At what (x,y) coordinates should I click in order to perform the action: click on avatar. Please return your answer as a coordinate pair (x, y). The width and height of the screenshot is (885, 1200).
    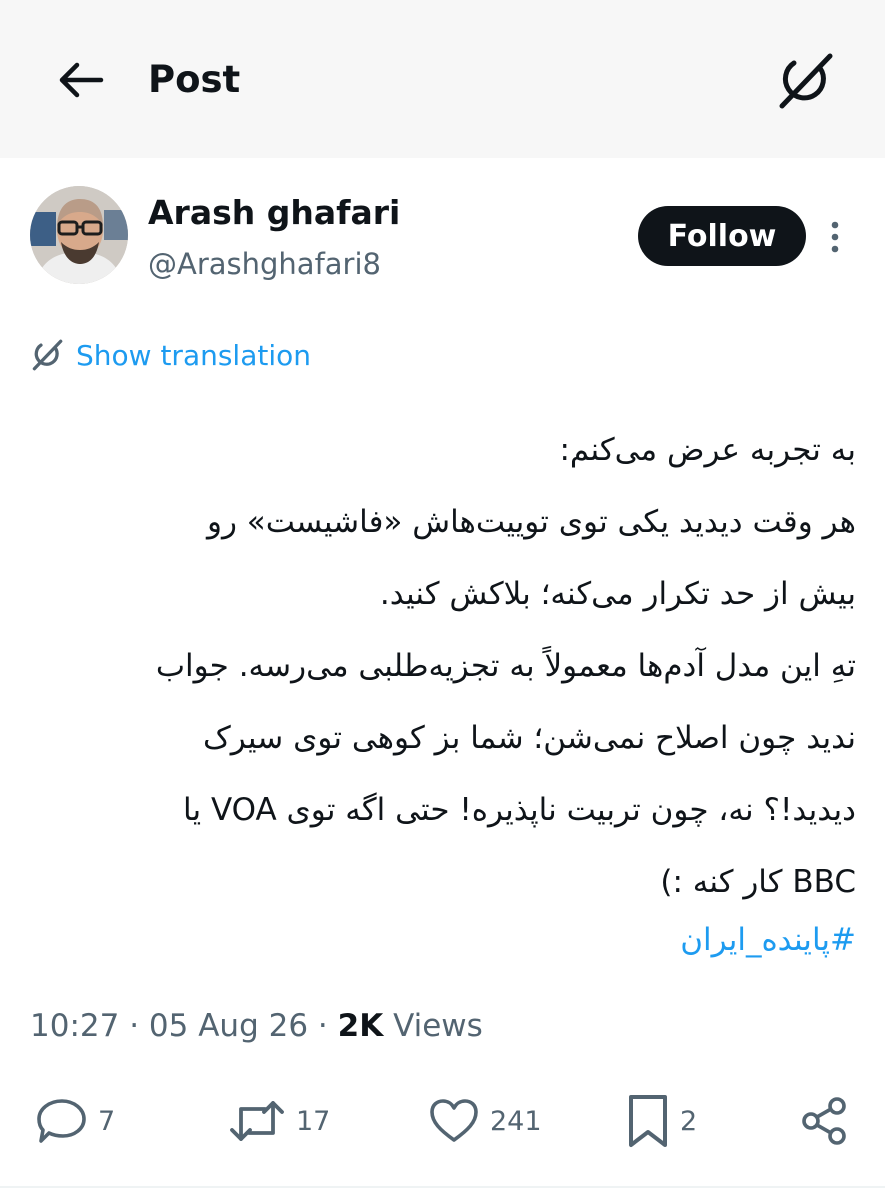
    Looking at the image, I should click on (79, 235).